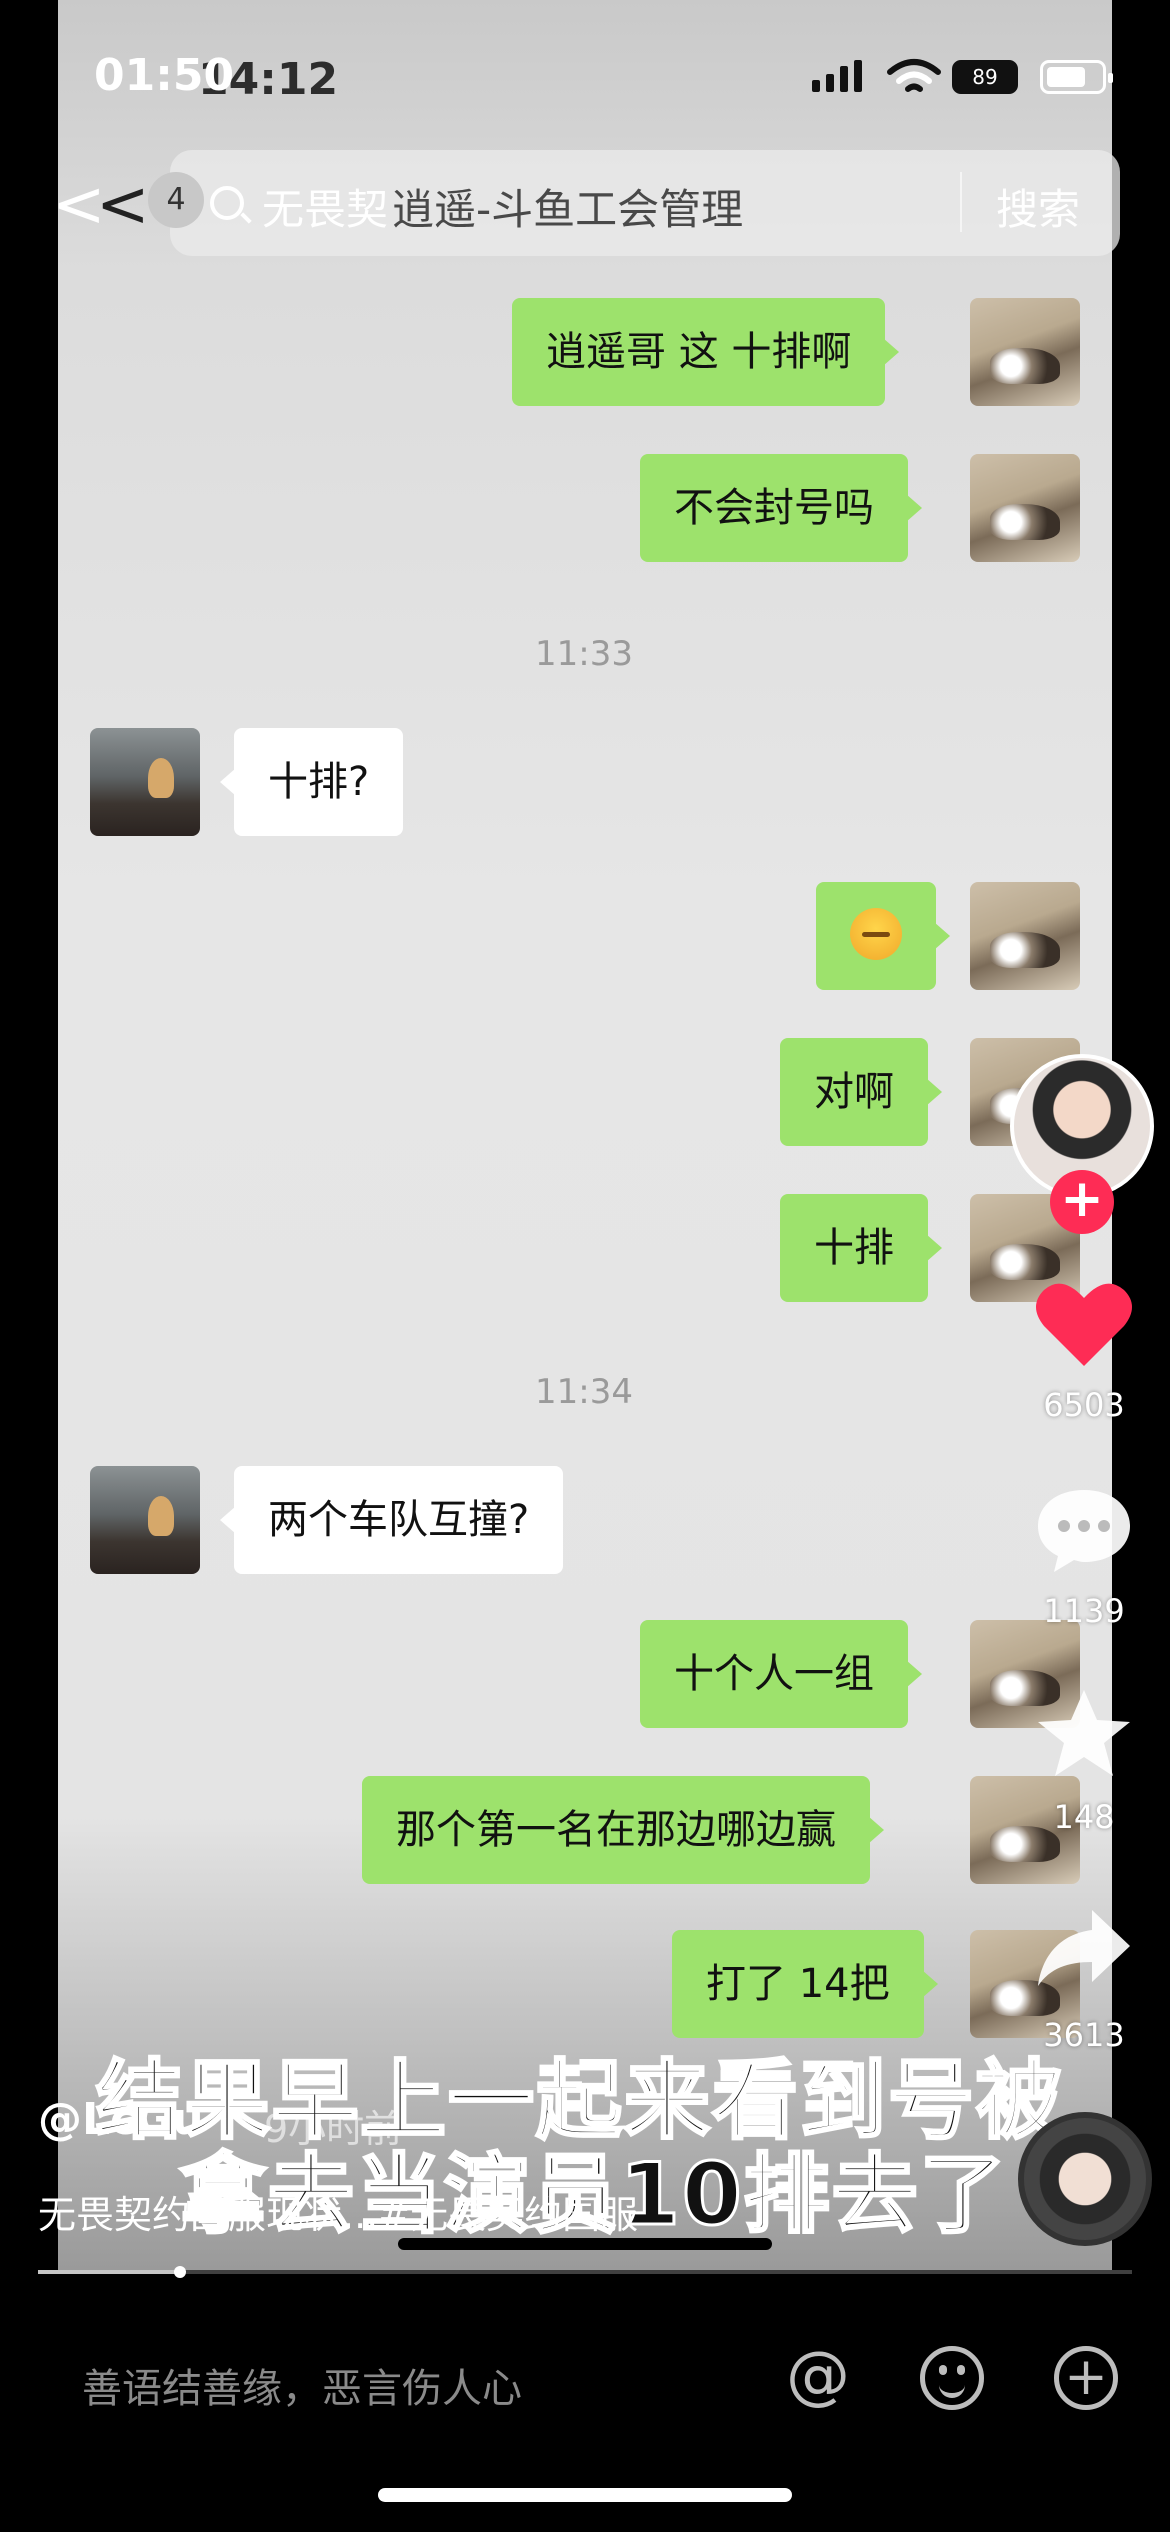 This screenshot has width=1170, height=2532. I want to click on comment-input: 善语结善缘，恶言伤人心, so click(302, 2385).